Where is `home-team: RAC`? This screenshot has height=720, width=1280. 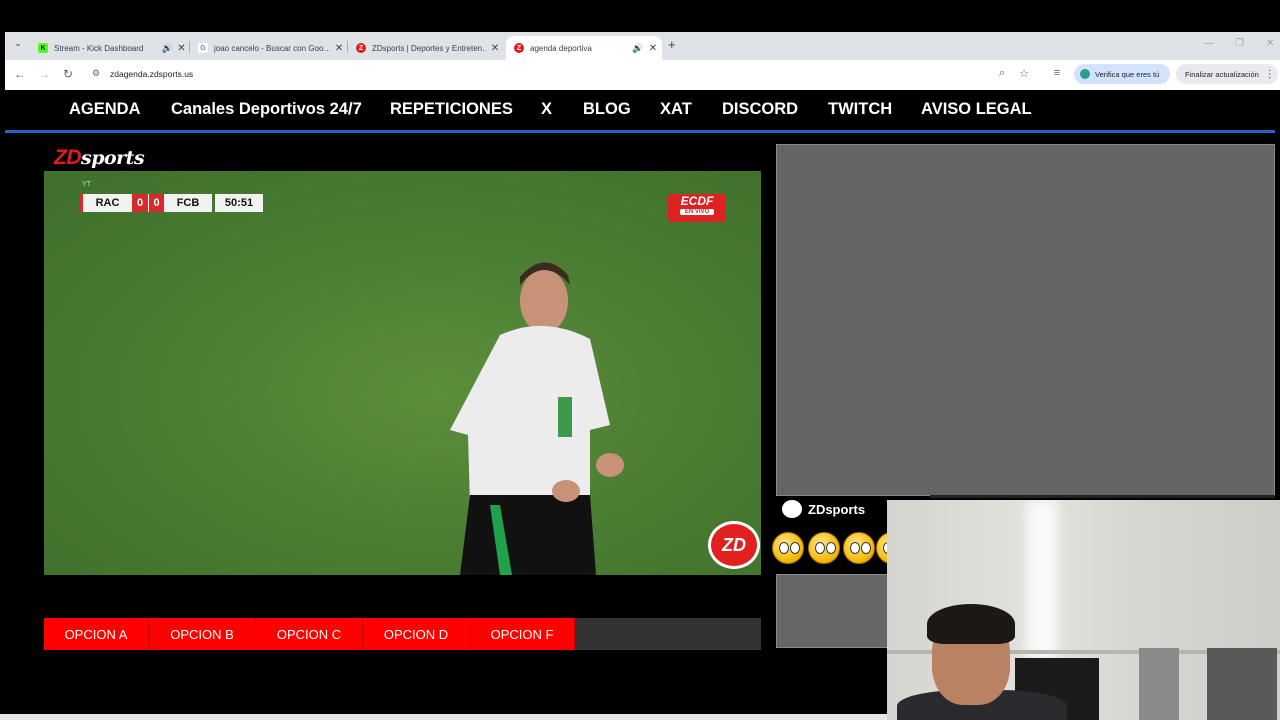
home-team: RAC is located at coordinates (106, 203).